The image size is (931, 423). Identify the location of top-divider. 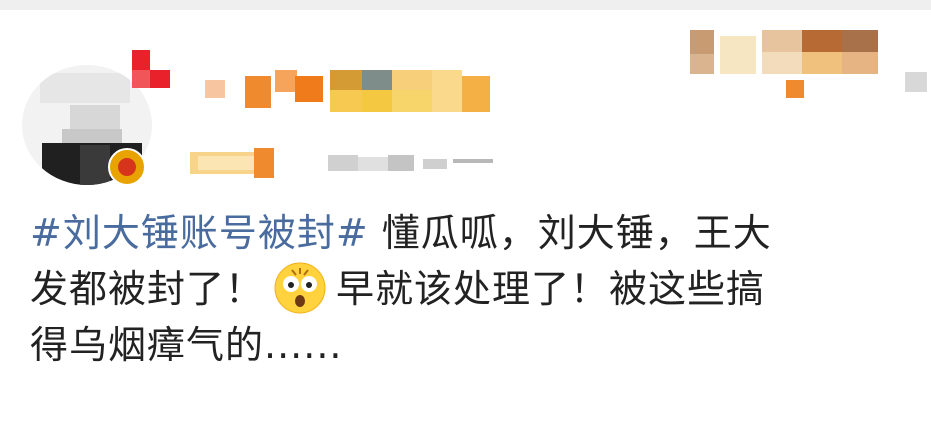
(465, 5).